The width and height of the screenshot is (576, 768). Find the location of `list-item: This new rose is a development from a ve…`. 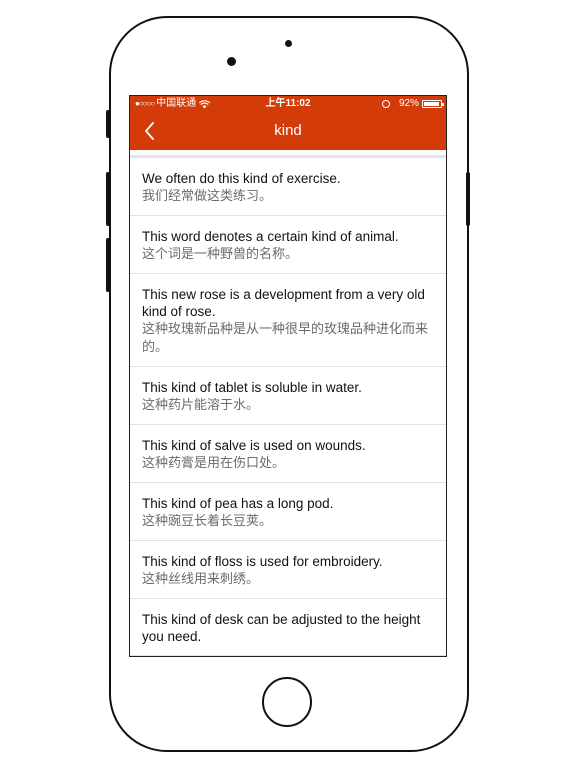

list-item: This new rose is a development from a ve… is located at coordinates (288, 320).